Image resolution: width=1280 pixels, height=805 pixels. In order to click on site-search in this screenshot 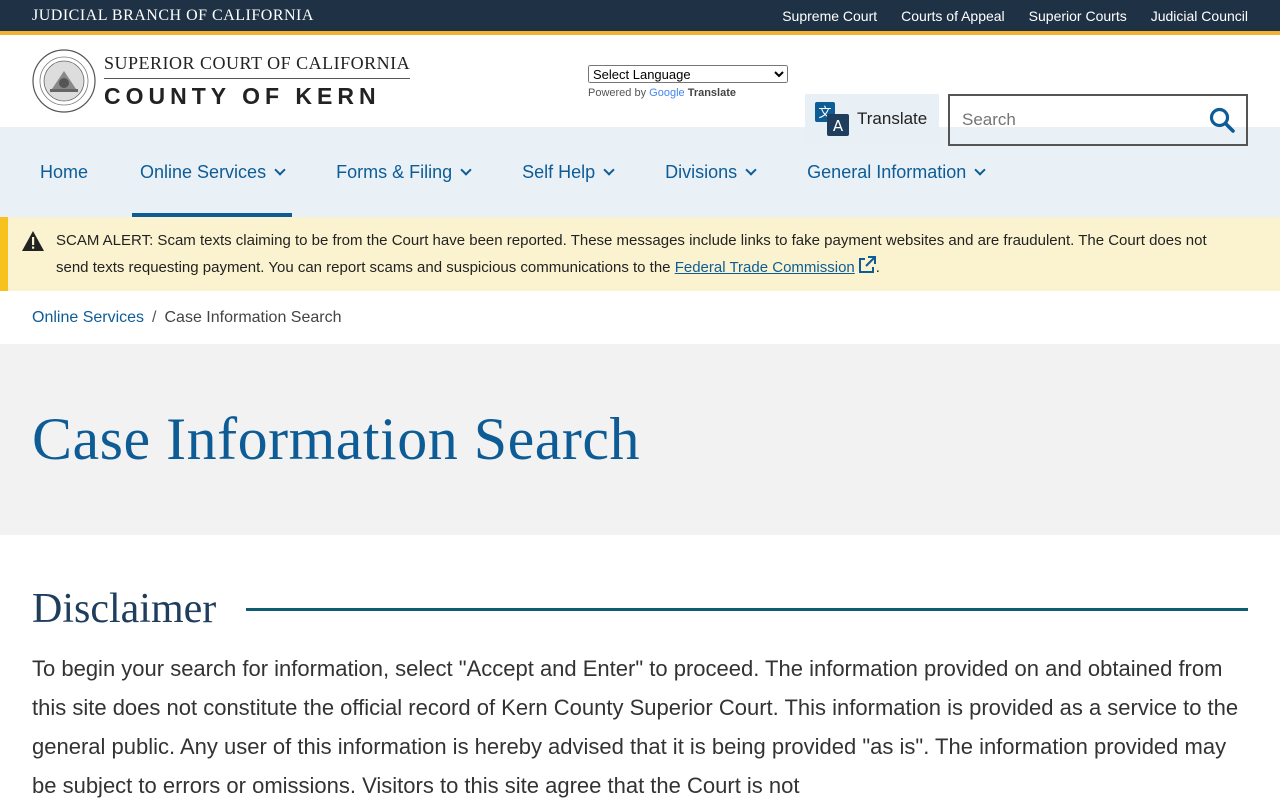, I will do `click(1098, 120)`.